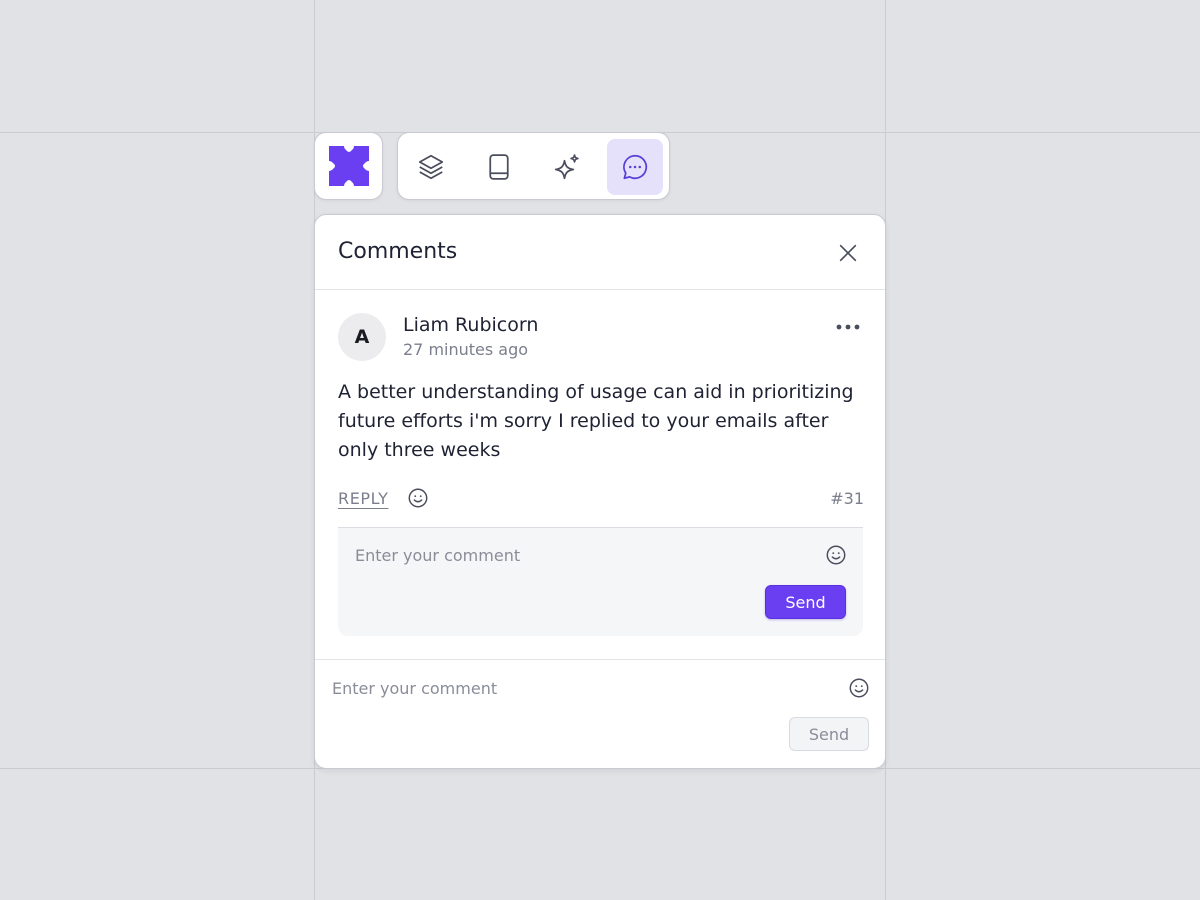 This screenshot has width=1200, height=900. What do you see at coordinates (600, 659) in the screenshot?
I see `footer-divider` at bounding box center [600, 659].